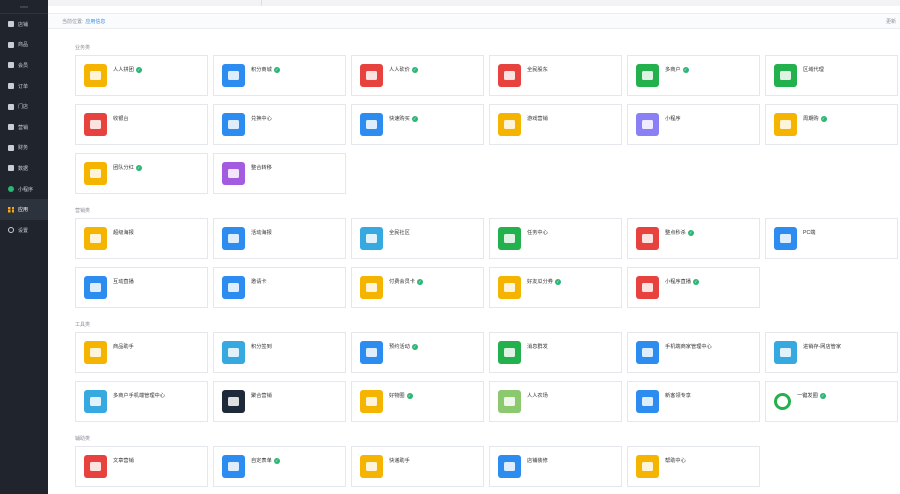 The image size is (900, 494). I want to click on app-card: 周期购 ✓, so click(831, 124).